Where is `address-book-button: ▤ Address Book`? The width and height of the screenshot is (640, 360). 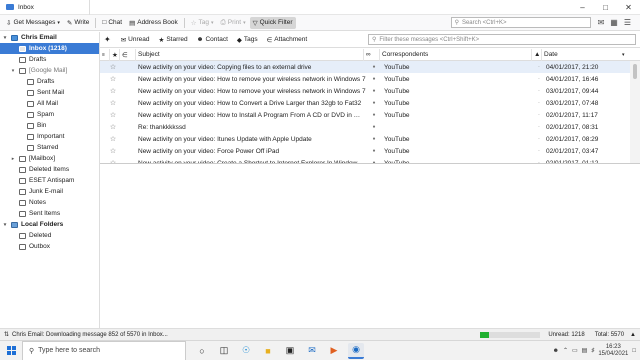 address-book-button: ▤ Address Book is located at coordinates (153, 23).